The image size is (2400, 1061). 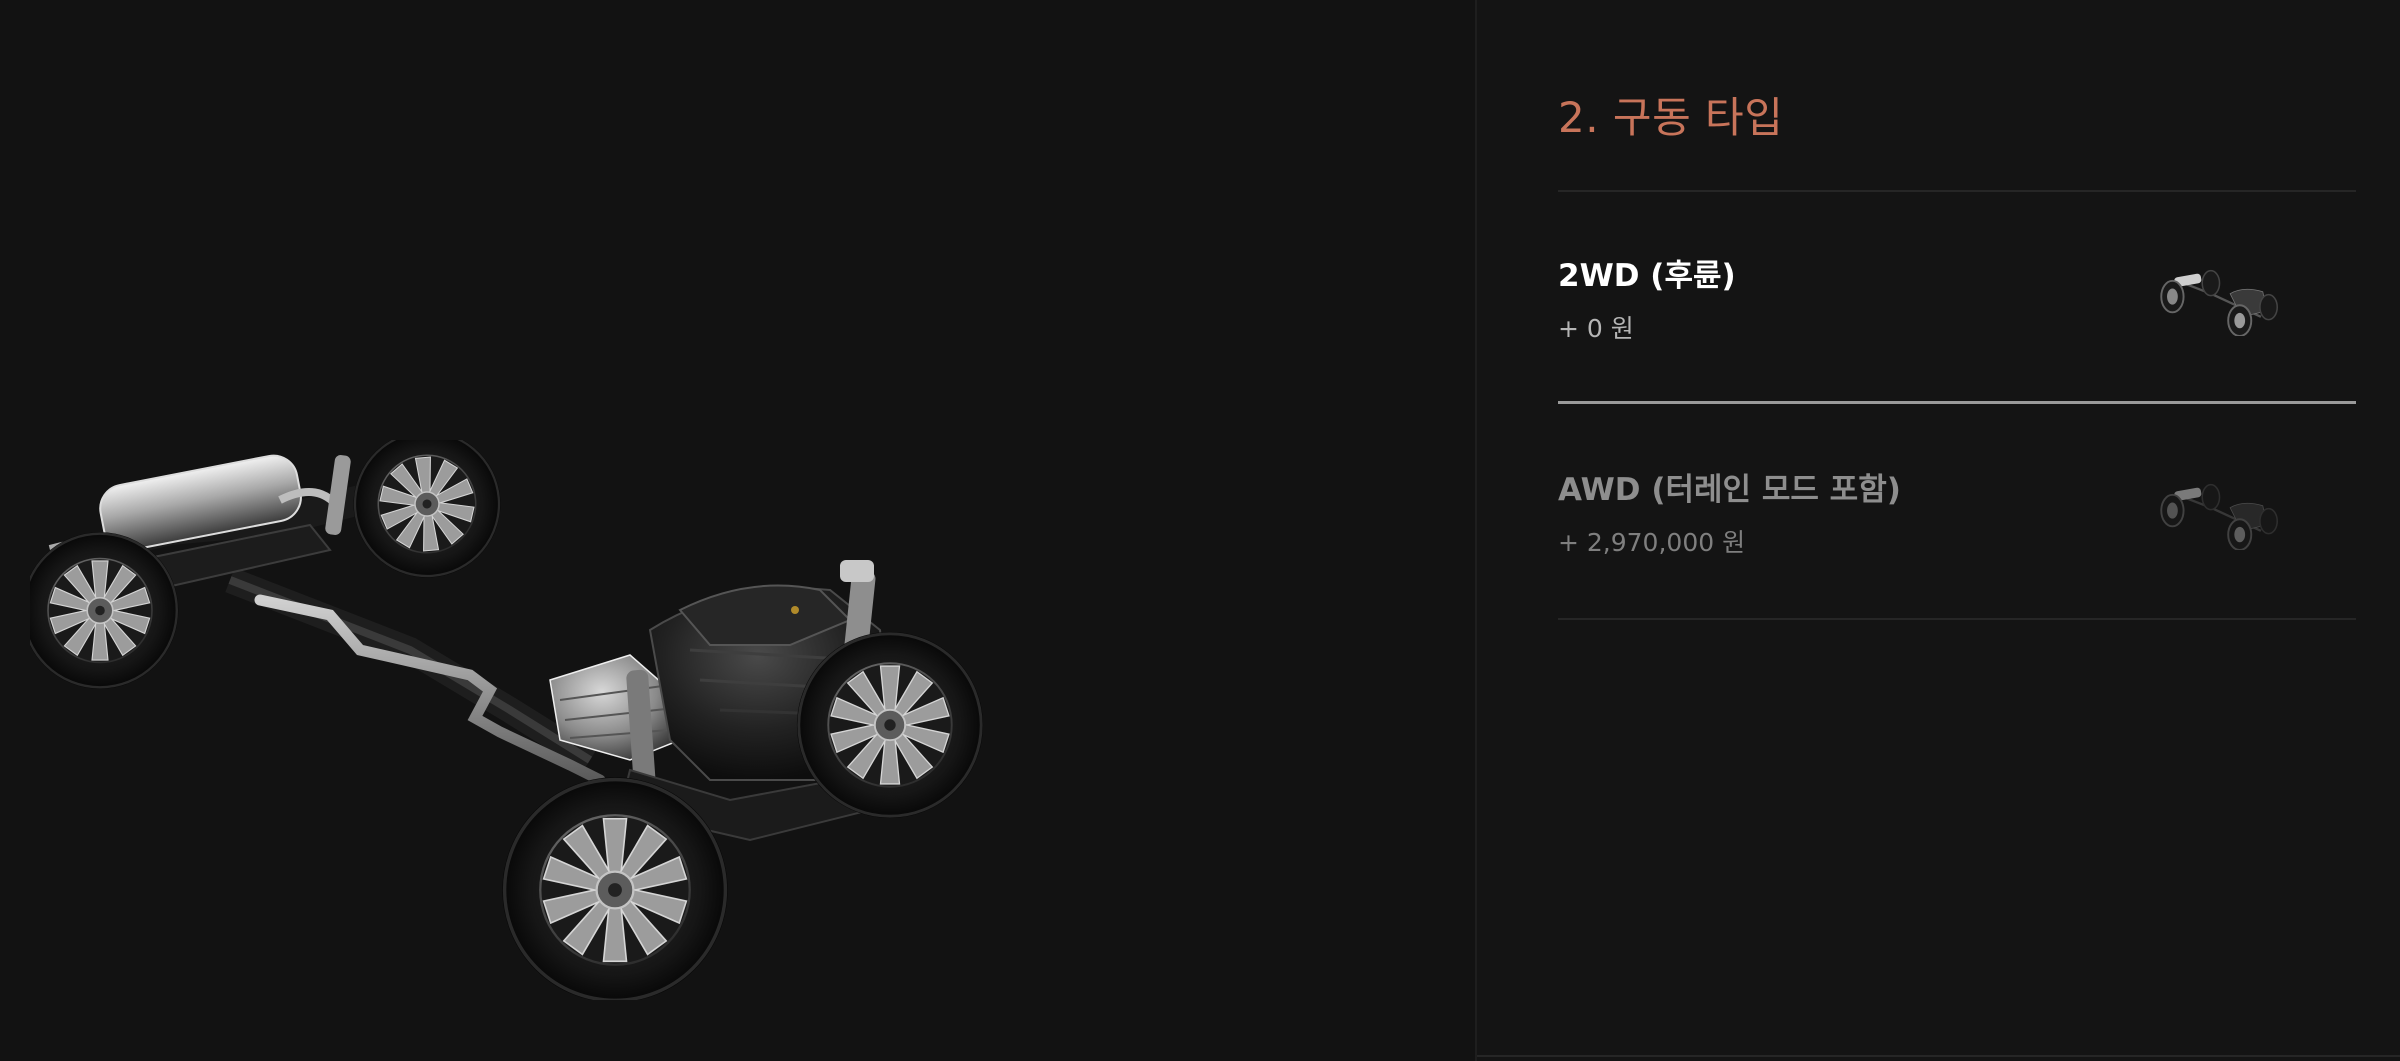 What do you see at coordinates (1957, 191) in the screenshot?
I see `divider-top` at bounding box center [1957, 191].